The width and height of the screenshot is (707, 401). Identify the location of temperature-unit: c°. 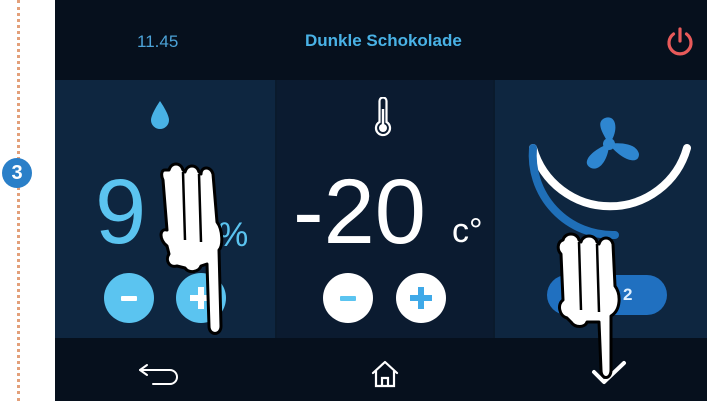
(467, 231).